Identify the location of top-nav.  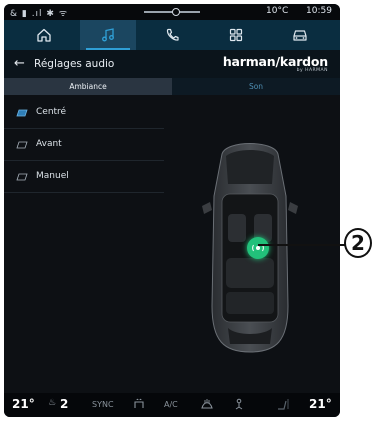
(172, 35).